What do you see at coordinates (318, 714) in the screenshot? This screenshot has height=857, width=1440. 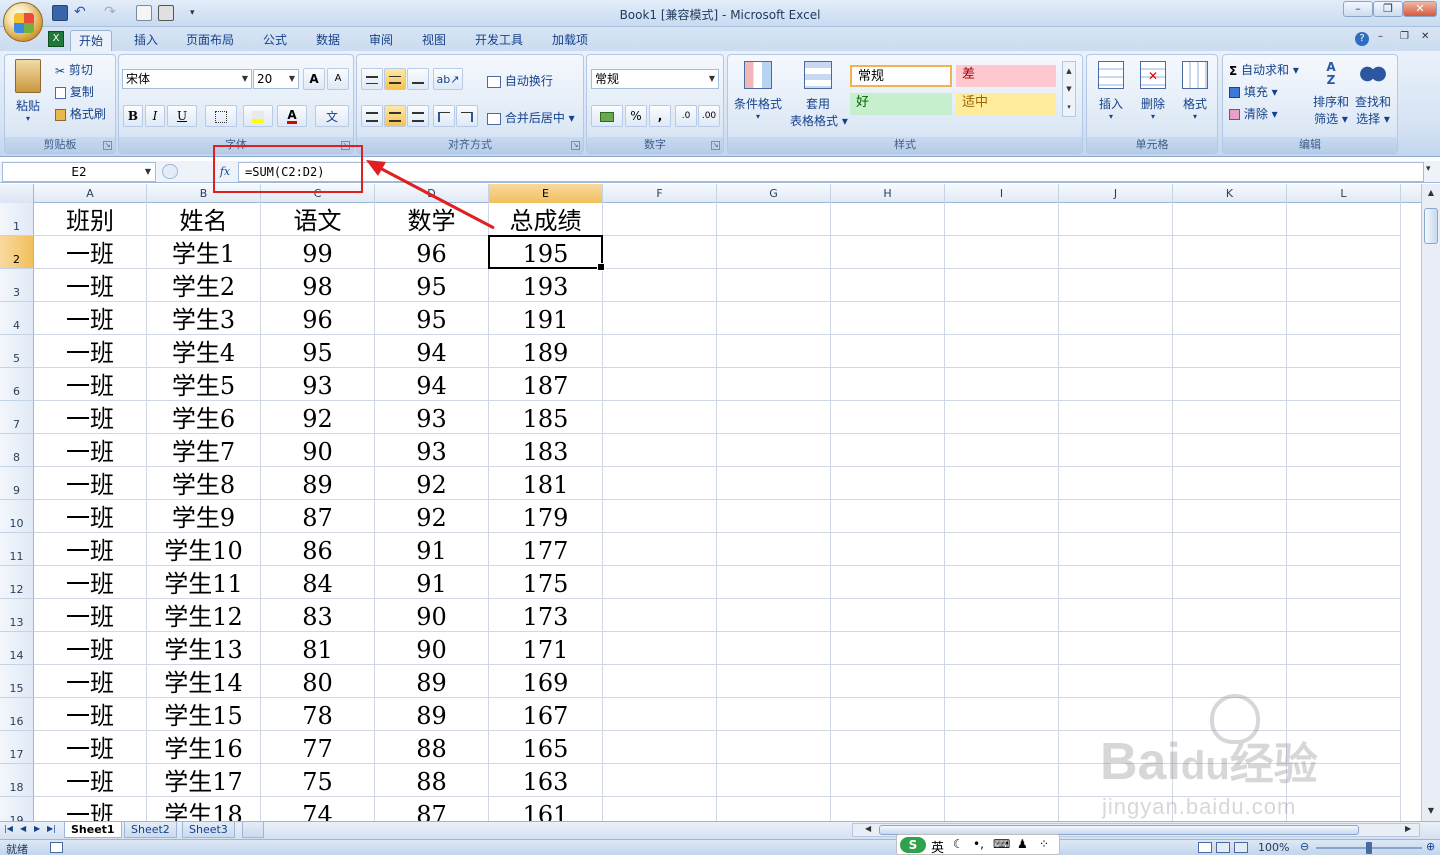 I see `table-cell: 78` at bounding box center [318, 714].